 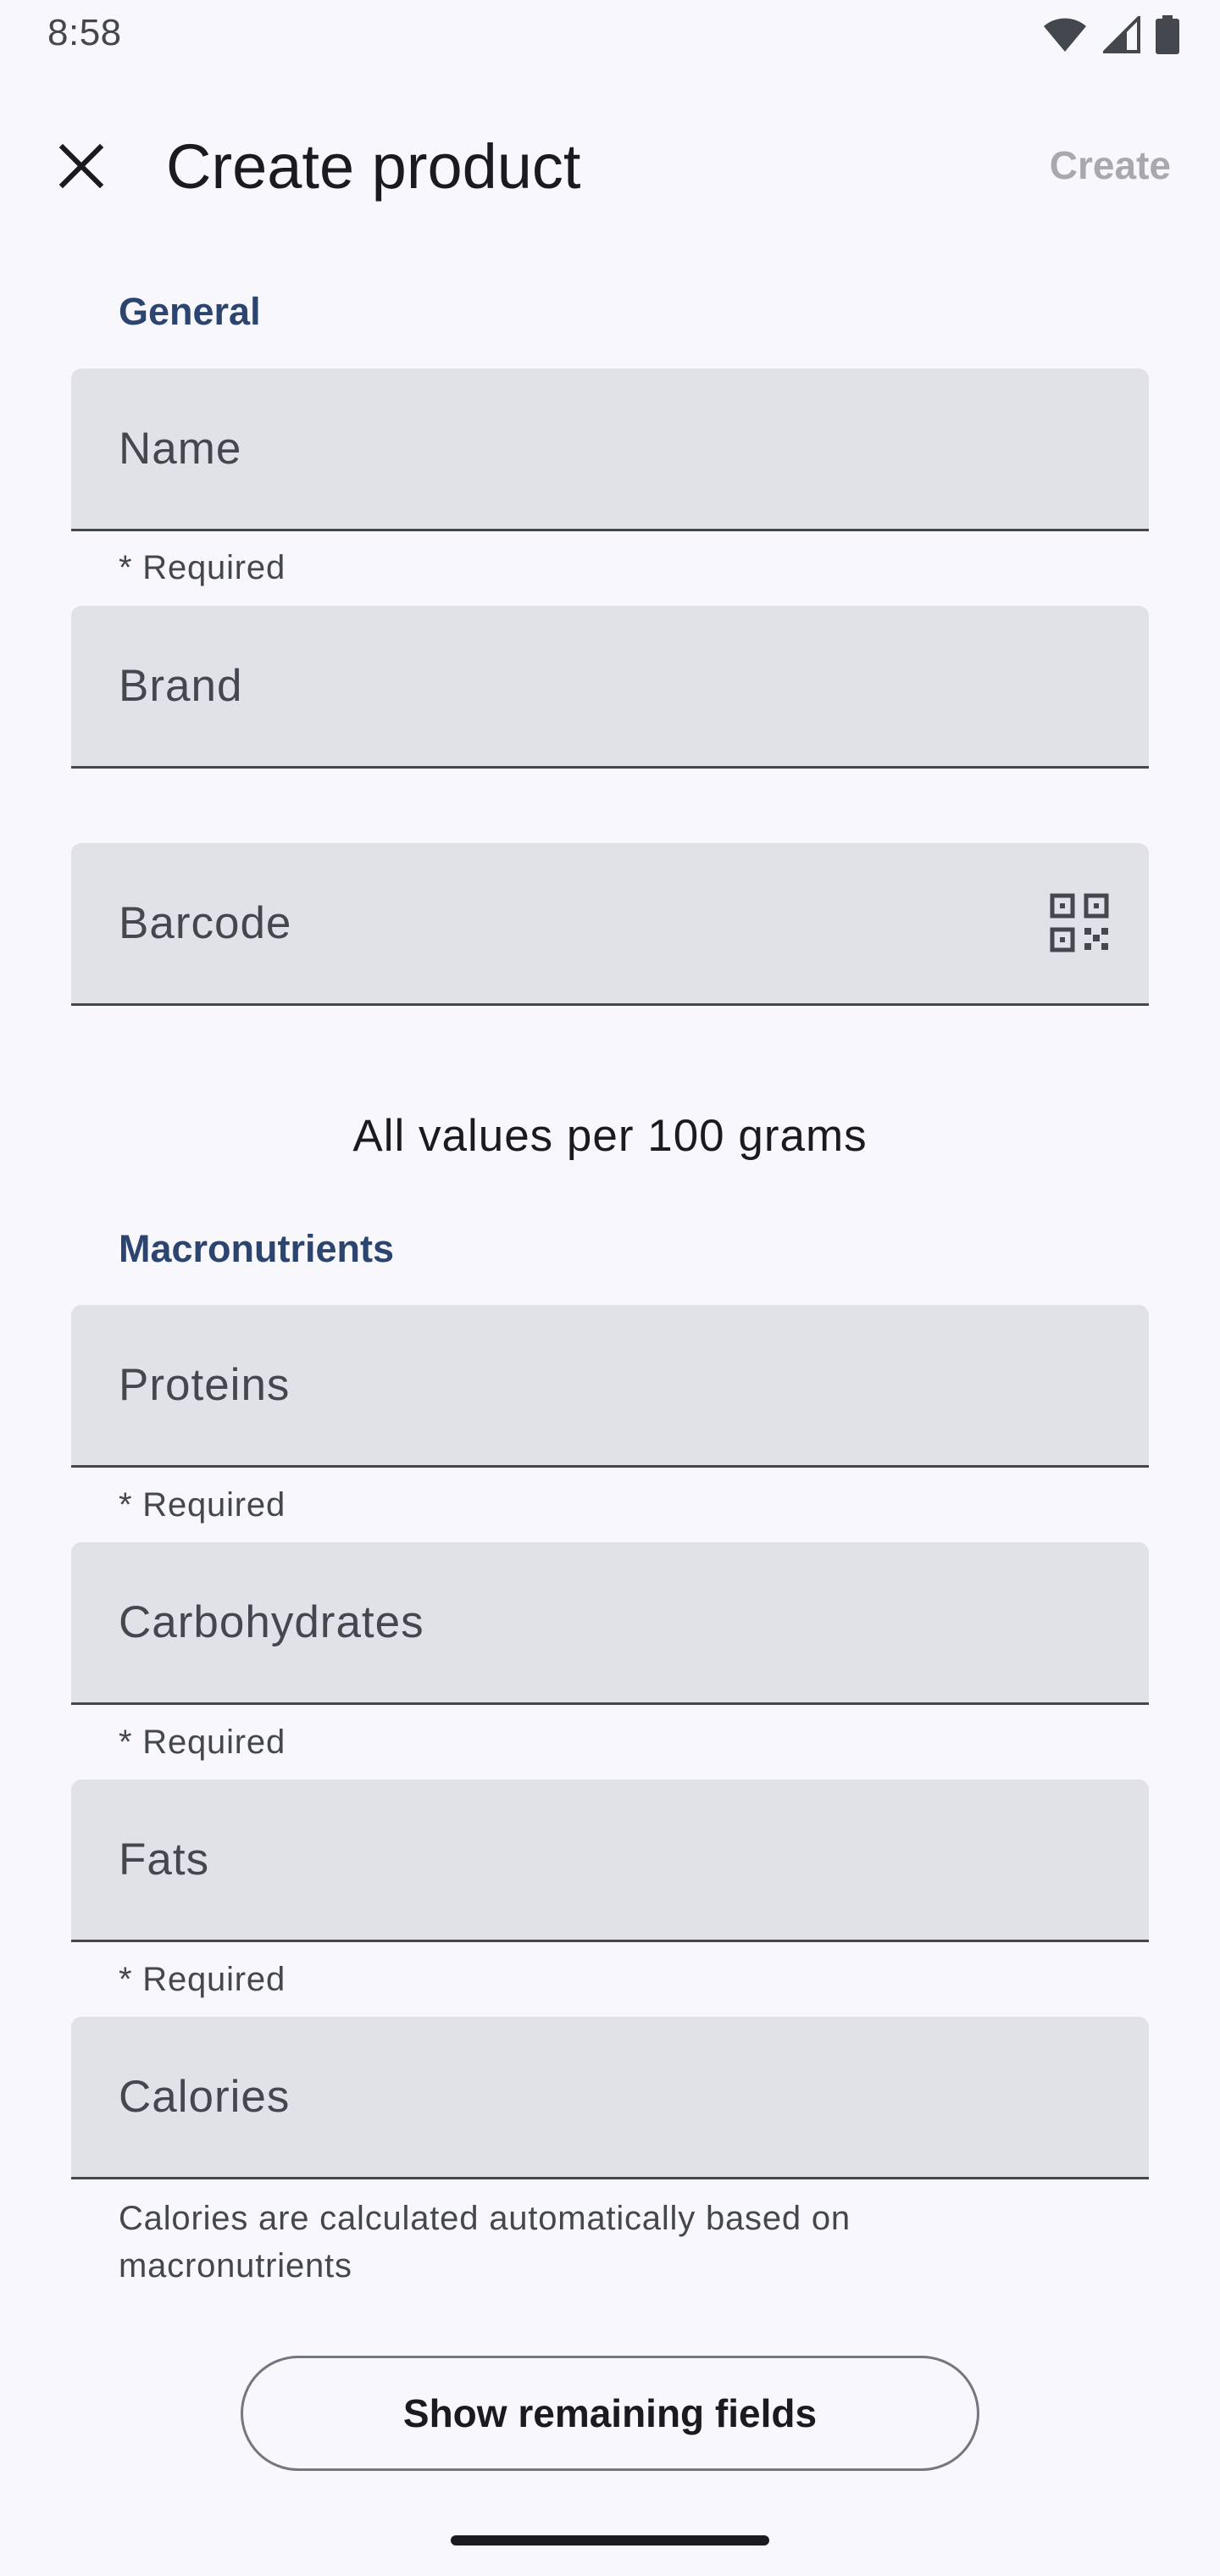 I want to click on wifi-icon, so click(x=1065, y=37).